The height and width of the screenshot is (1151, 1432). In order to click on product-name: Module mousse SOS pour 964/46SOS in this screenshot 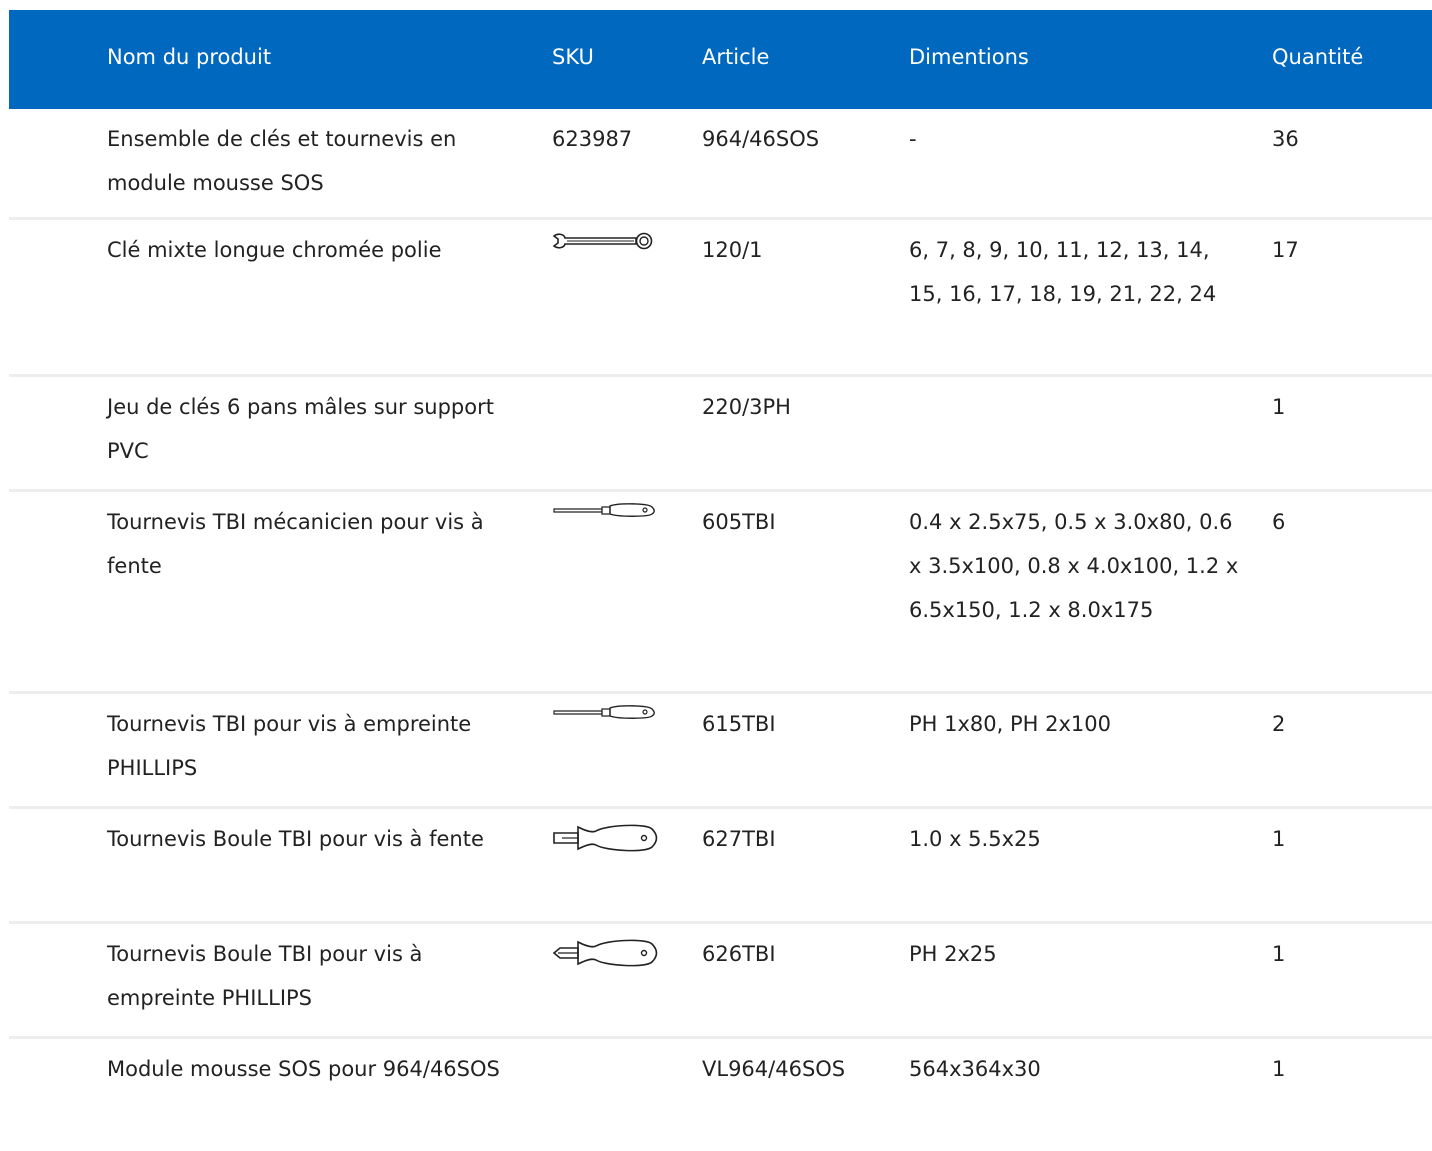, I will do `click(303, 1069)`.